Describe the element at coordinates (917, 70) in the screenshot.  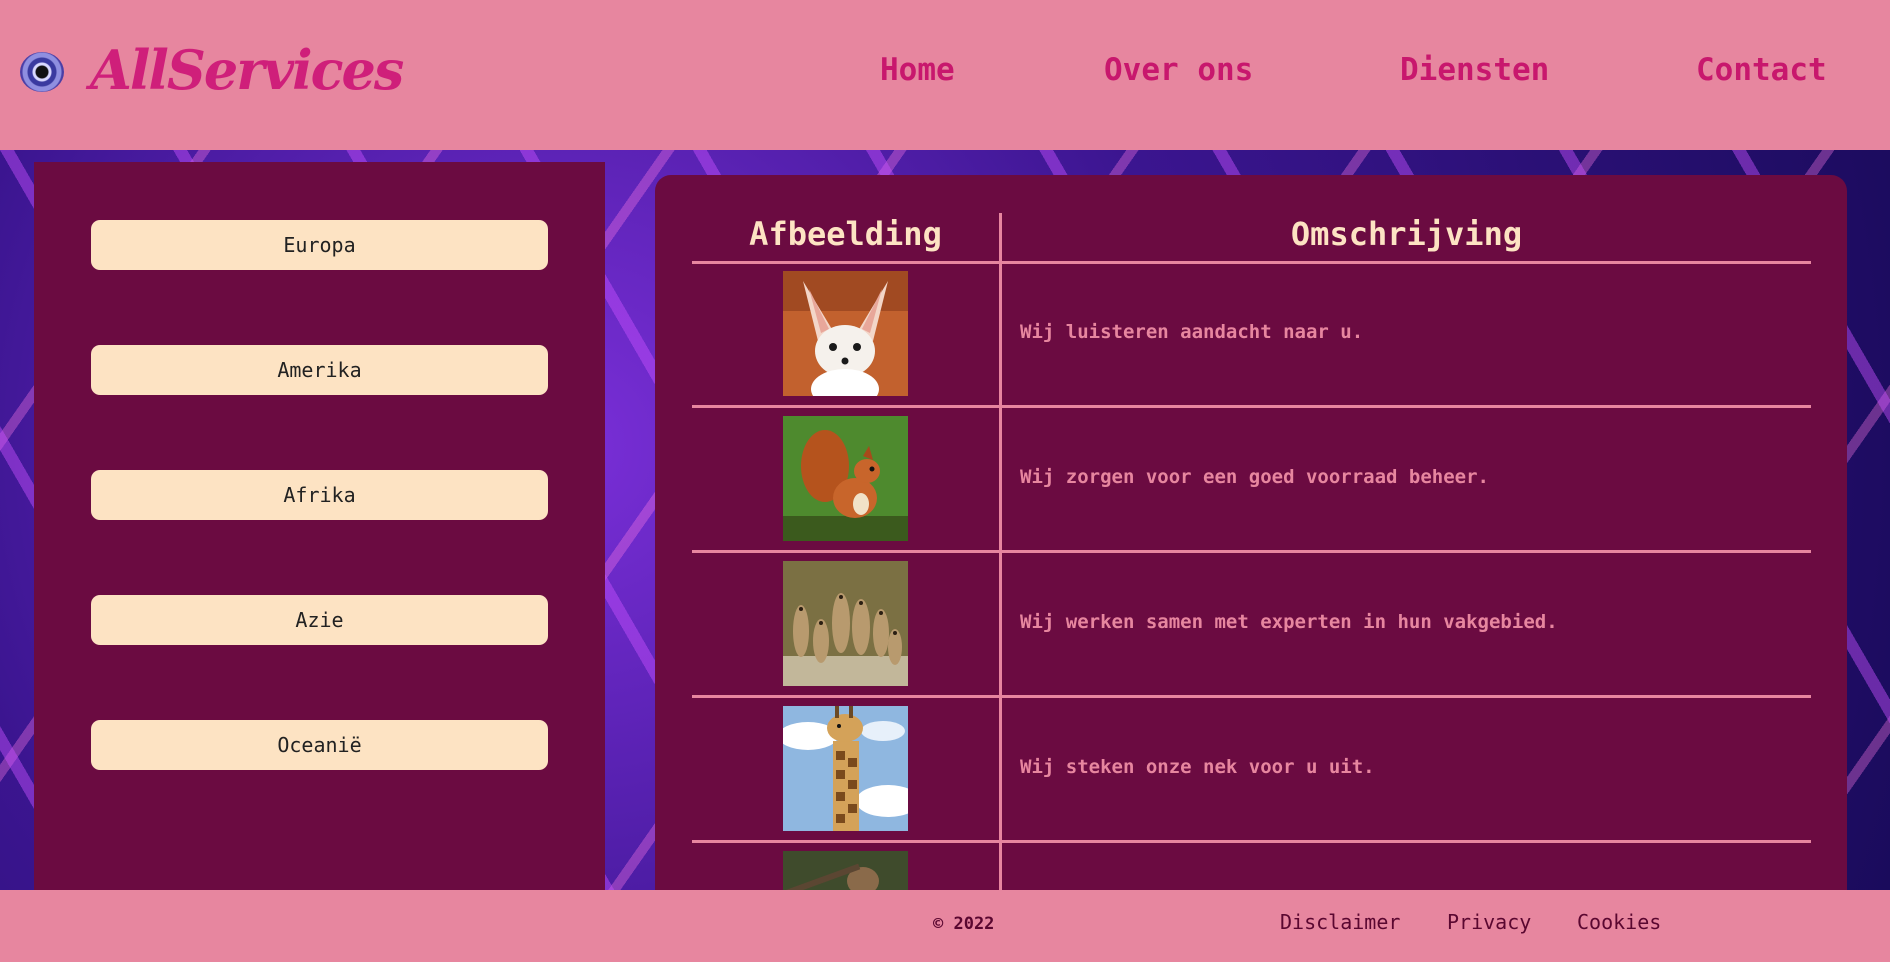
I see `nav-home: Home` at that location.